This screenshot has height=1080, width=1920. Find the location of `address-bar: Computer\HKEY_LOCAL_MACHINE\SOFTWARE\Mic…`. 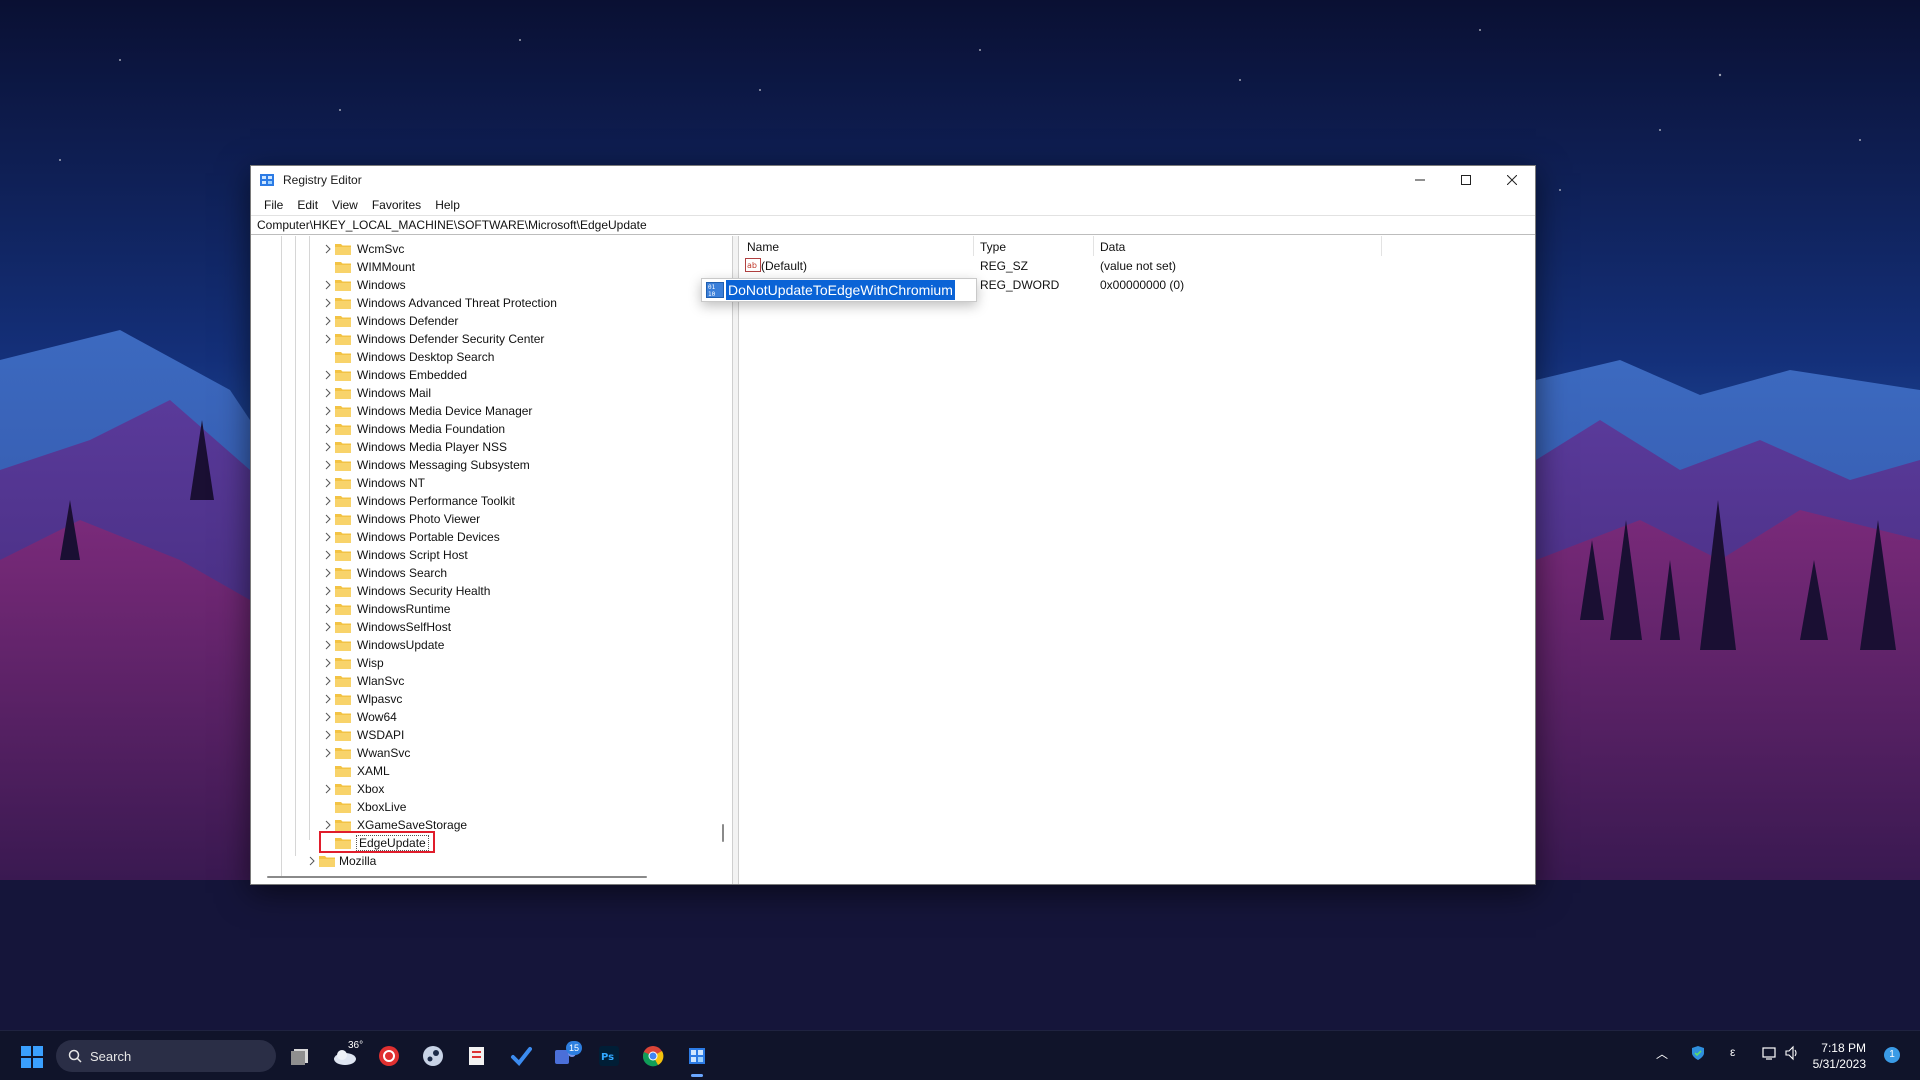

address-bar: Computer\HKEY_LOCAL_MACHINE\SOFTWARE\Mic… is located at coordinates (893, 225).